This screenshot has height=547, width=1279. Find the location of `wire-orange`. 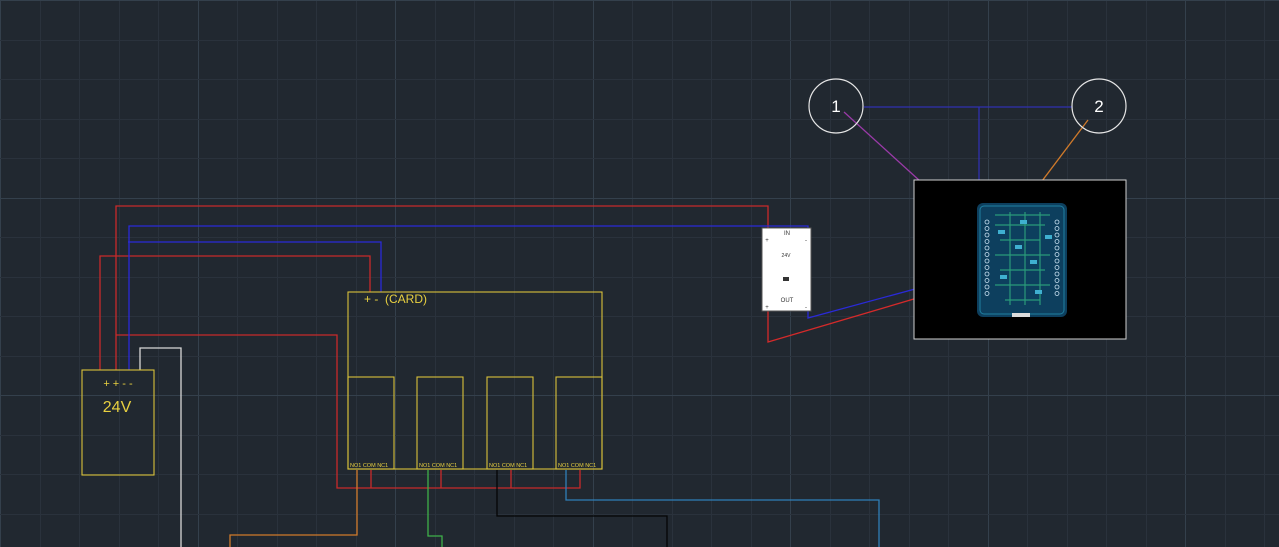

wire-orange is located at coordinates (293, 508).